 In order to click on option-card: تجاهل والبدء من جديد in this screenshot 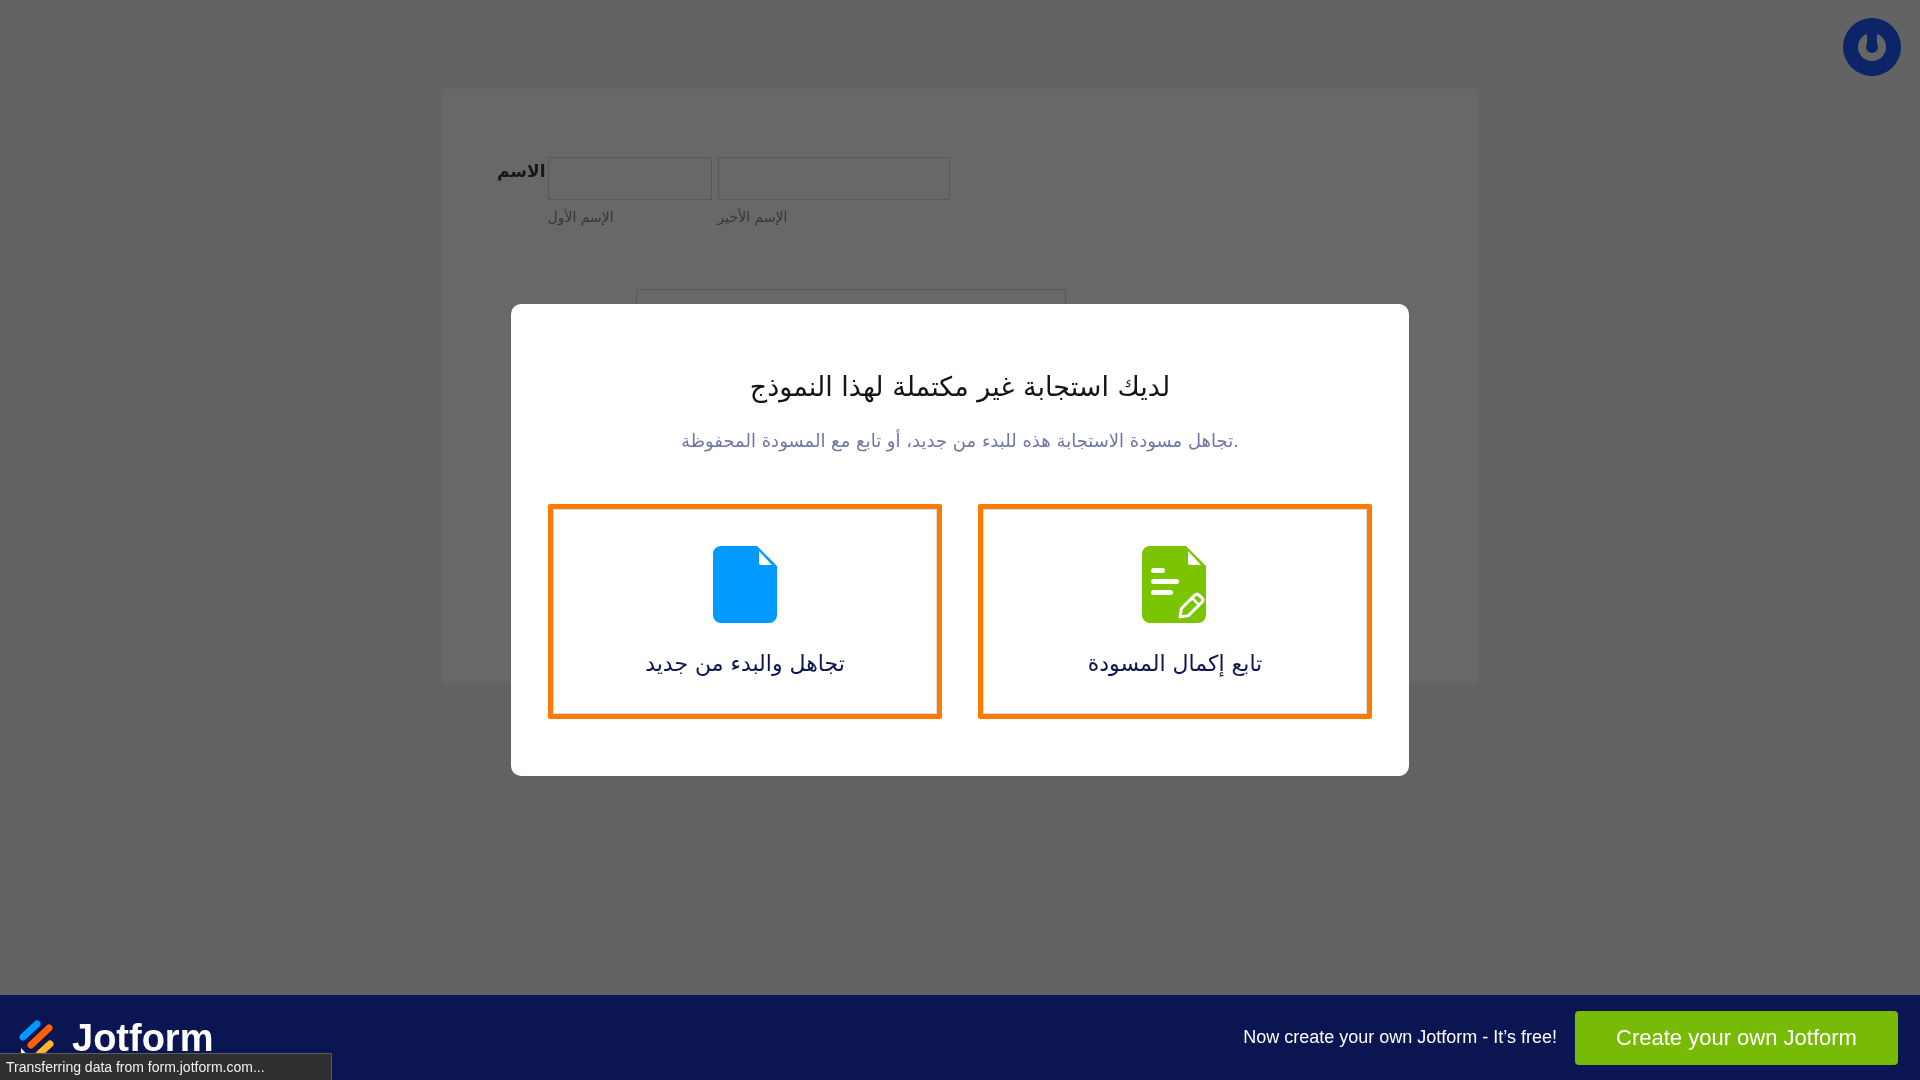, I will do `click(745, 611)`.